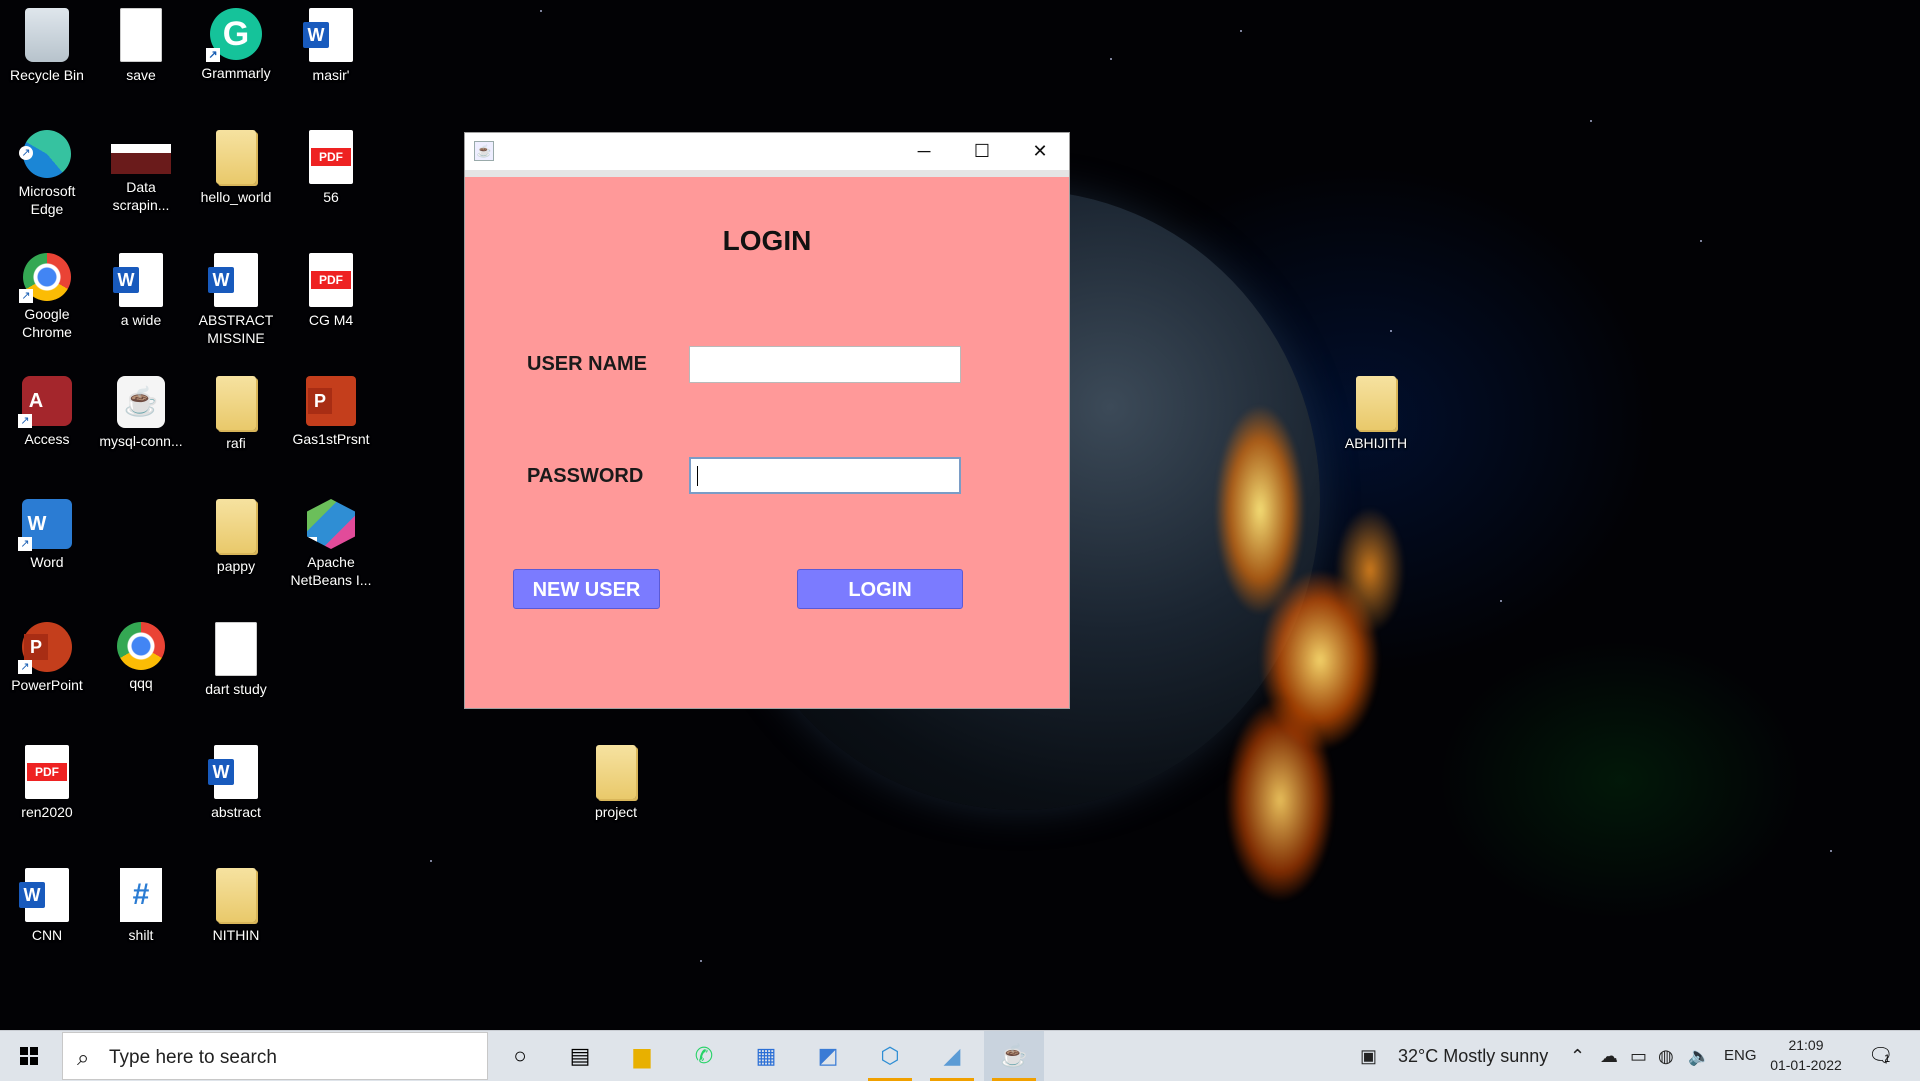 The image size is (1920, 1081). What do you see at coordinates (1473, 1056) in the screenshot?
I see `weather-text: 32°C Mostly sunny` at bounding box center [1473, 1056].